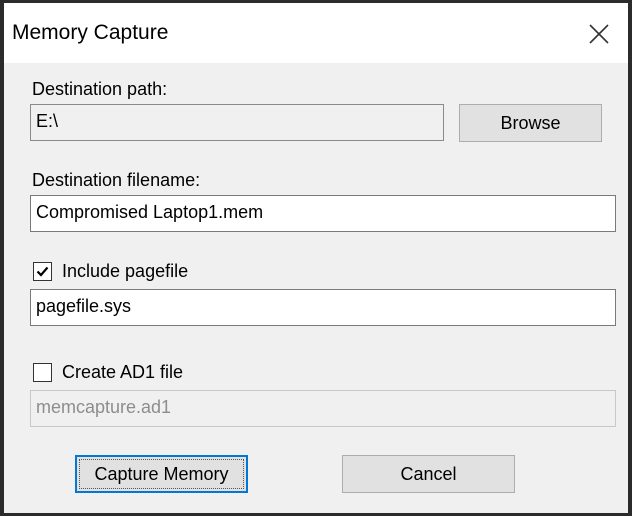  I want to click on pagefile-value: pagefile.sys, so click(84, 306).